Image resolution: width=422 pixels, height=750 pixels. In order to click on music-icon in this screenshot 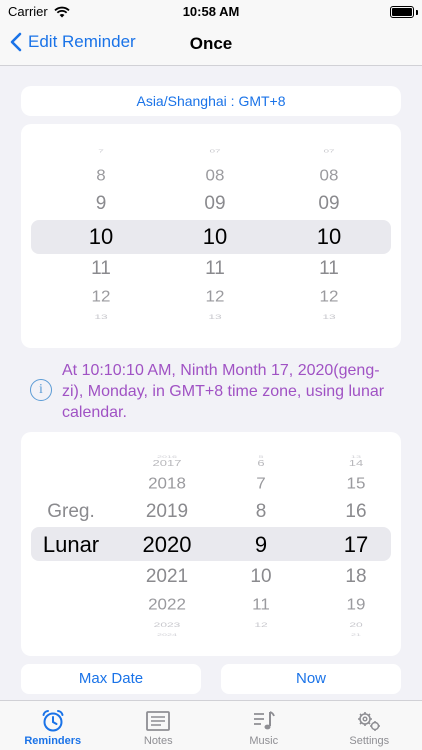, I will do `click(264, 720)`.